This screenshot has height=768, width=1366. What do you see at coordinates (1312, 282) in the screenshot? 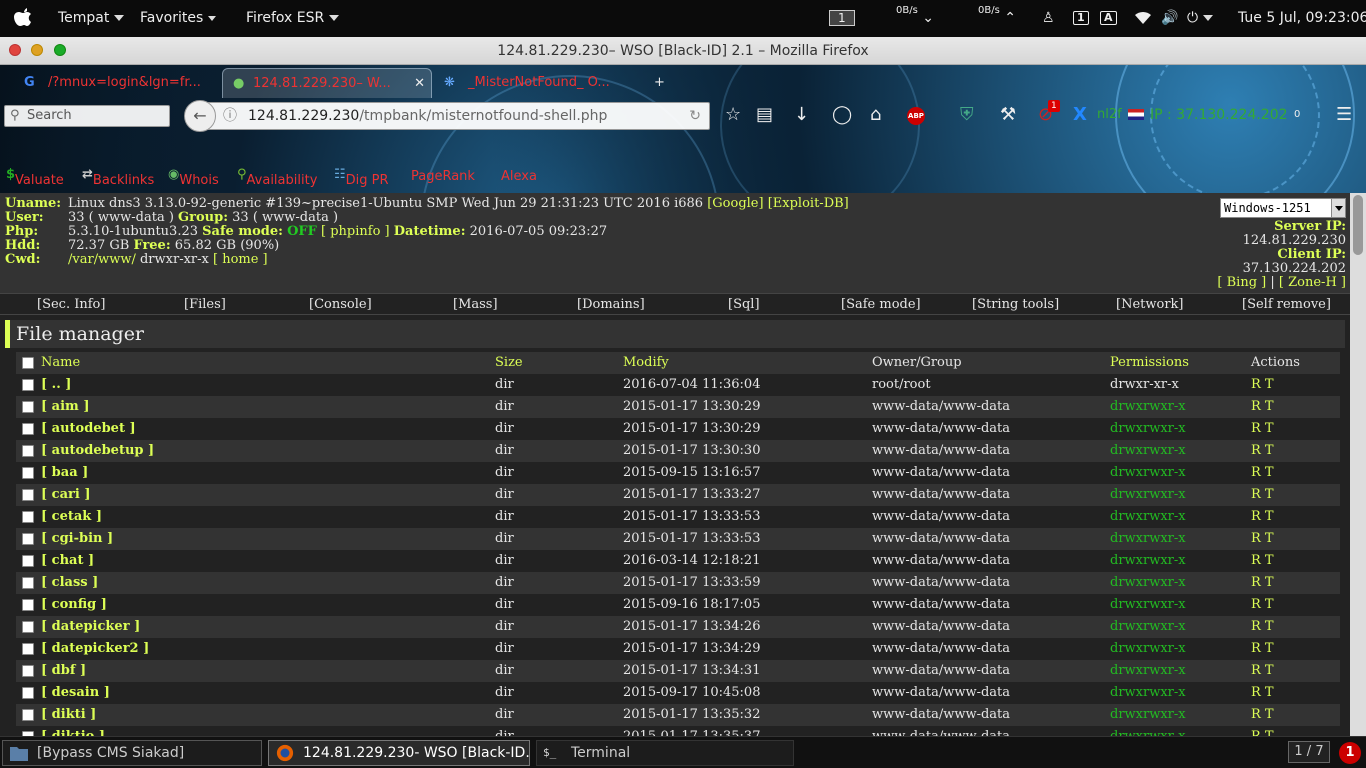
I see `zoneh-link: [ Zone-H ]` at bounding box center [1312, 282].